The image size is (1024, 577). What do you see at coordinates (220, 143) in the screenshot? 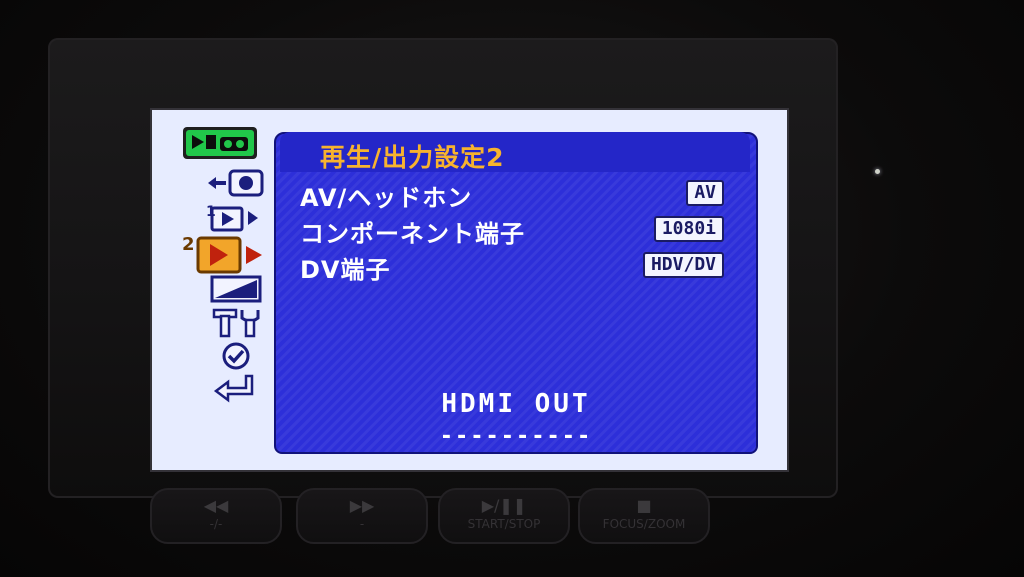
I see `playback-tape-icon` at bounding box center [220, 143].